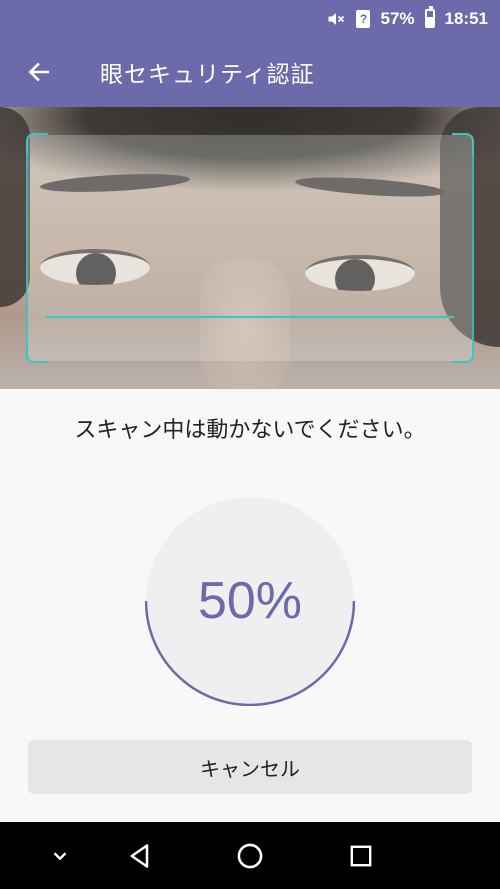  What do you see at coordinates (250, 430) in the screenshot?
I see `scan-instruction: スキャン中は動かないでください。` at bounding box center [250, 430].